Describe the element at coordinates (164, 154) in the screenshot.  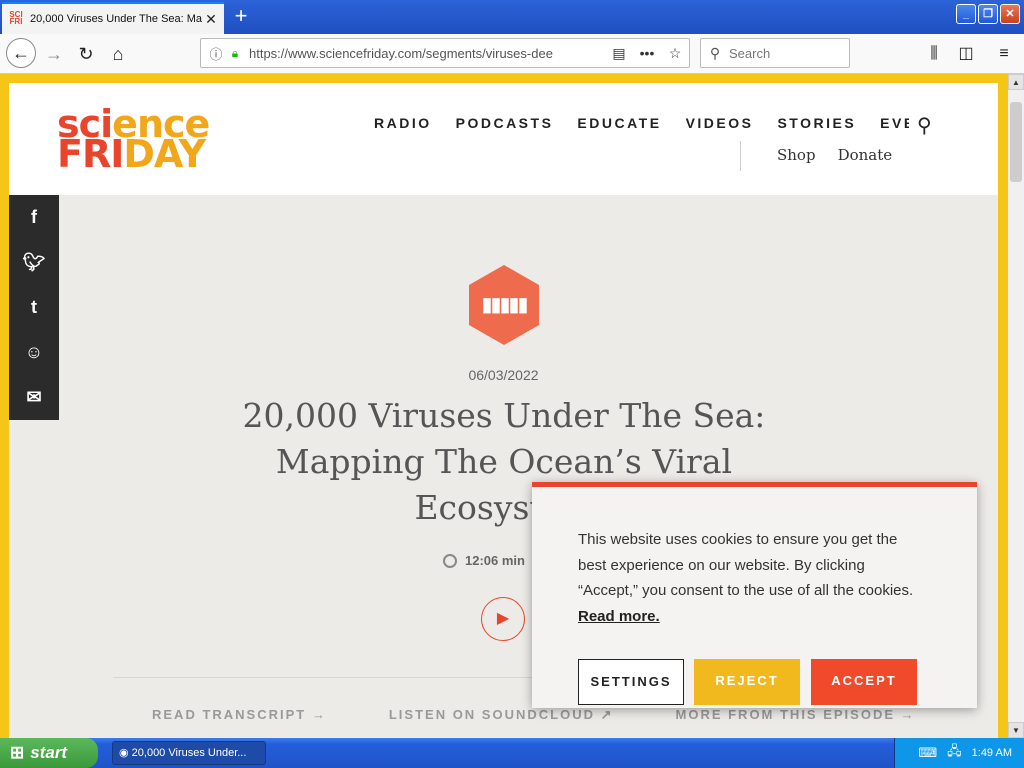
I see `logo-part: DAY` at that location.